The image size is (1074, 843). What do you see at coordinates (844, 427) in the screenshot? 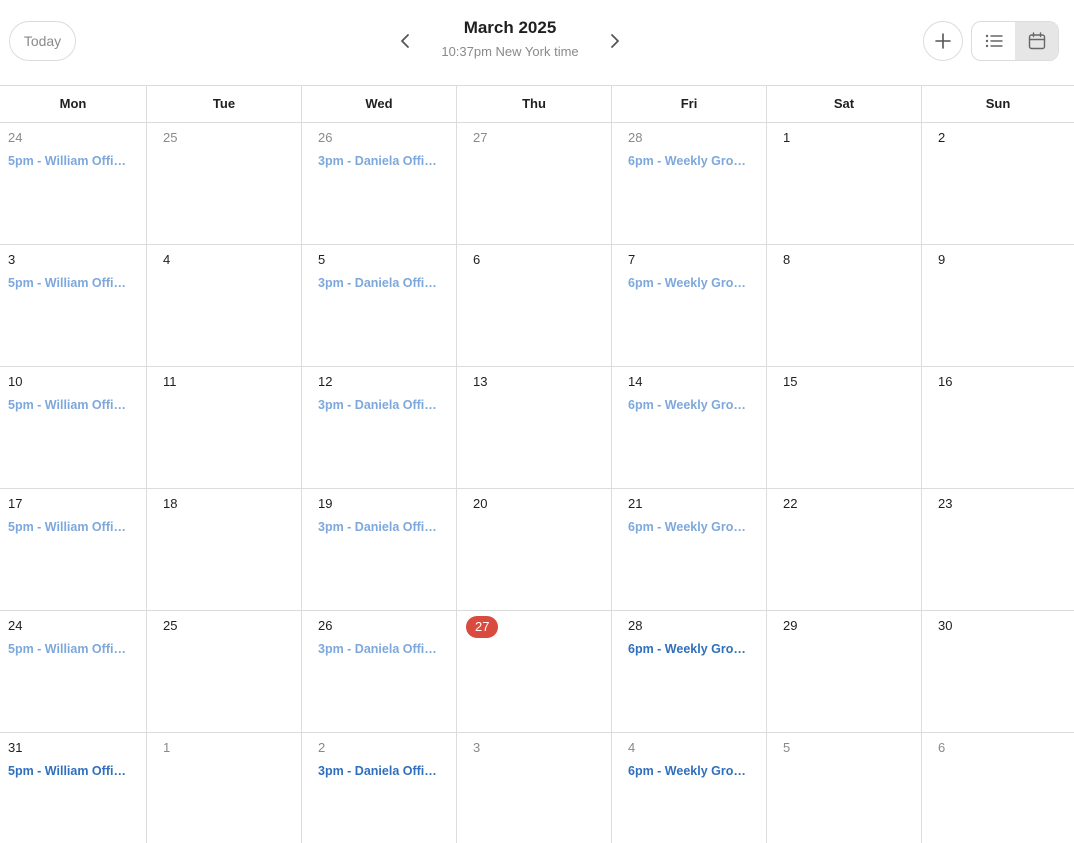
I see `day-cell: 15` at bounding box center [844, 427].